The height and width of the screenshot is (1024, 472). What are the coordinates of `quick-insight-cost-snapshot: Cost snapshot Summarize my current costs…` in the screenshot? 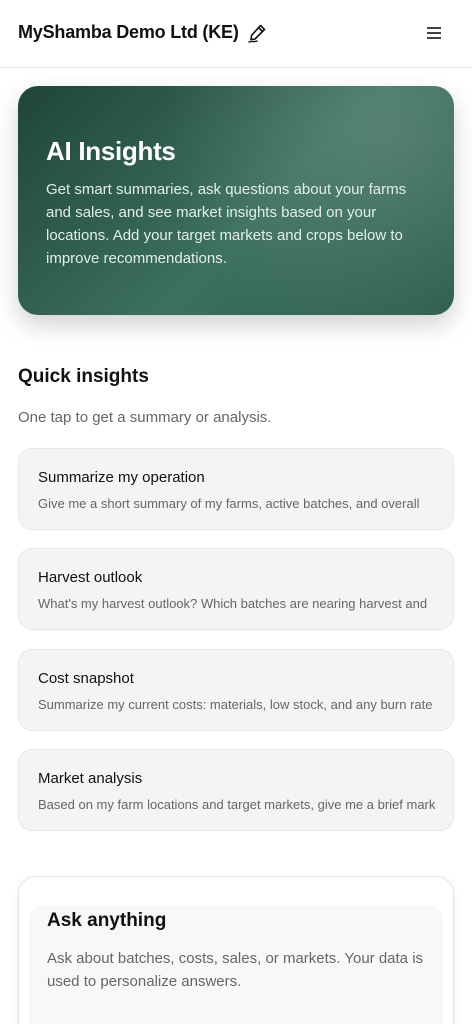 It's located at (236, 690).